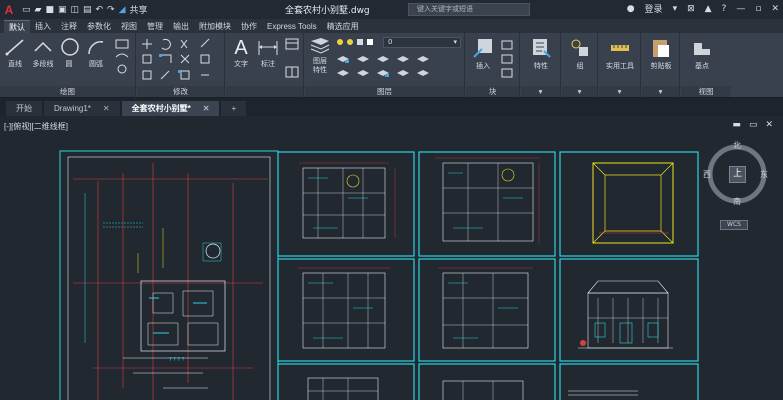 The width and height of the screenshot is (783, 400). What do you see at coordinates (384, 91) in the screenshot?
I see `layer-panel-title: 图层` at bounding box center [384, 91].